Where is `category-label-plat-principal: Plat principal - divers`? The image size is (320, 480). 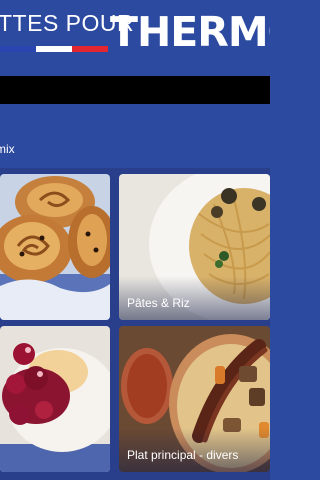 category-label-plat-principal: Plat principal - divers is located at coordinates (183, 455).